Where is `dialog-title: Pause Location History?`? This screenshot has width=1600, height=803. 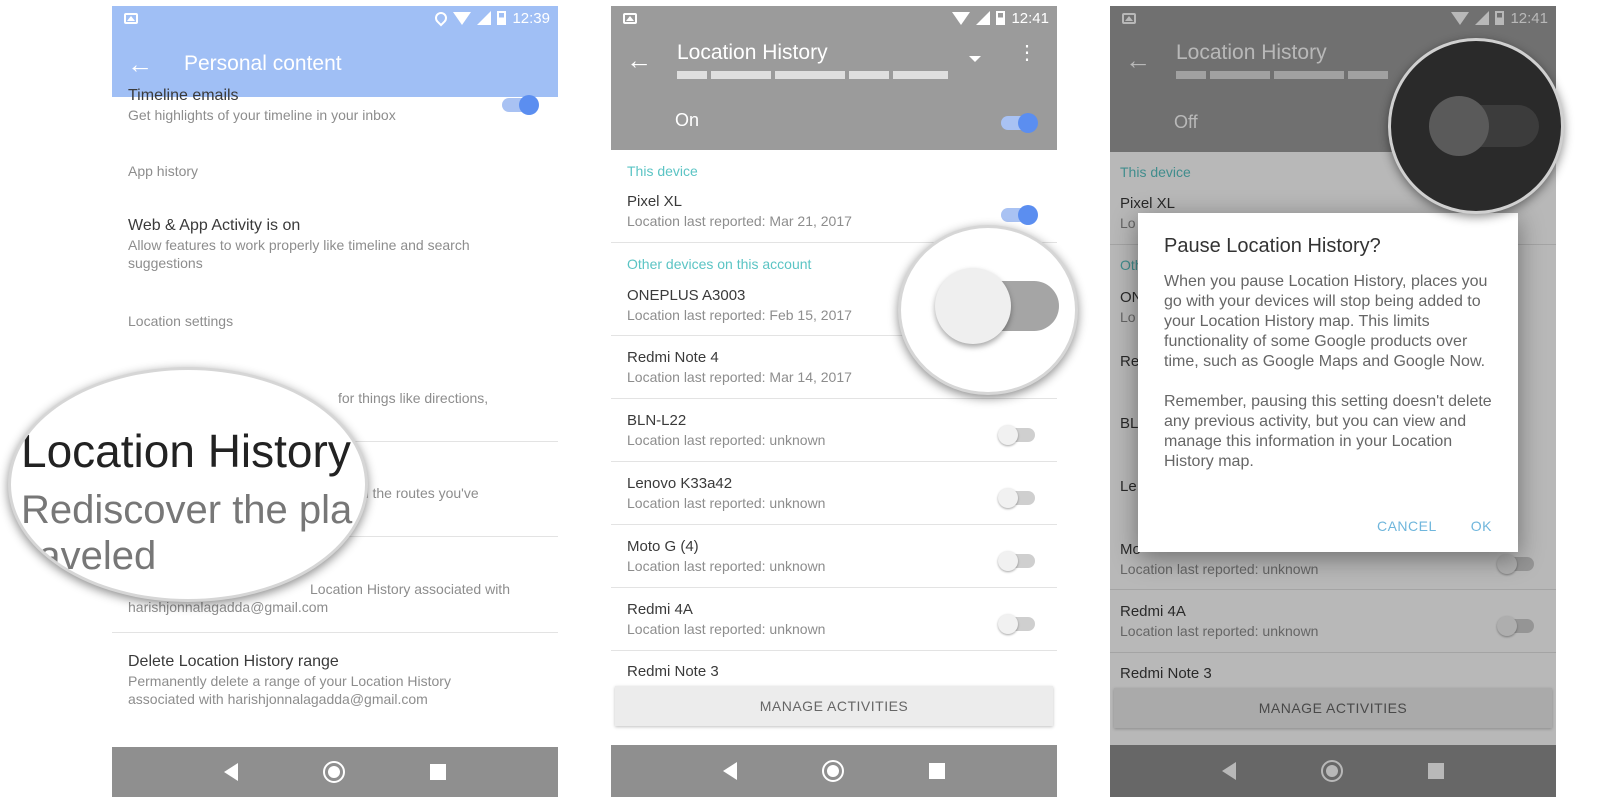
dialog-title: Pause Location History? is located at coordinates (1272, 246).